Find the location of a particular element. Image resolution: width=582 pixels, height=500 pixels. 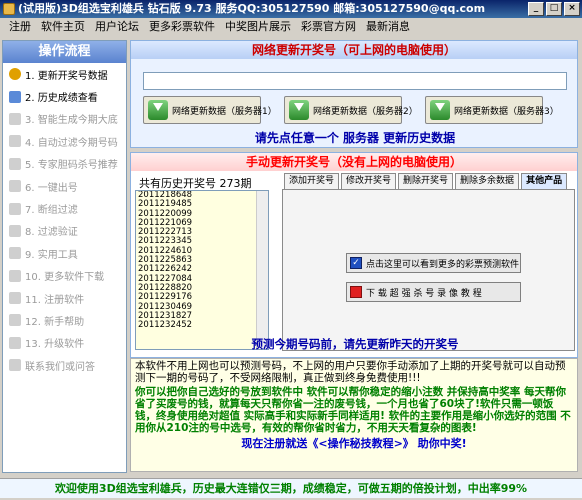

manual-update-title: 手动更新开奖号（没有上网的电脑使用） is located at coordinates (354, 162).